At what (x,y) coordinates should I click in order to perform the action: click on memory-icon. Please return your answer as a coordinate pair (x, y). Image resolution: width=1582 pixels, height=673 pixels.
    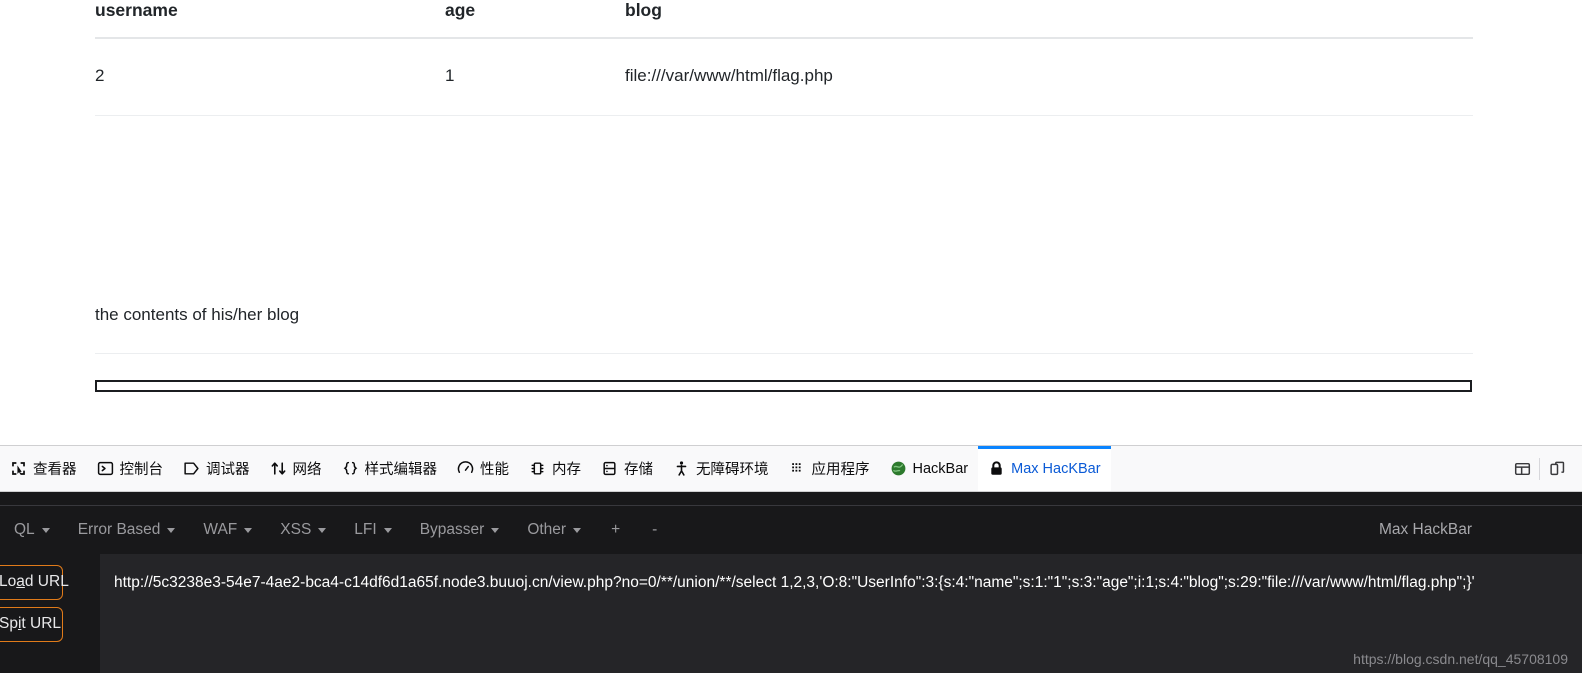
    Looking at the image, I should click on (537, 468).